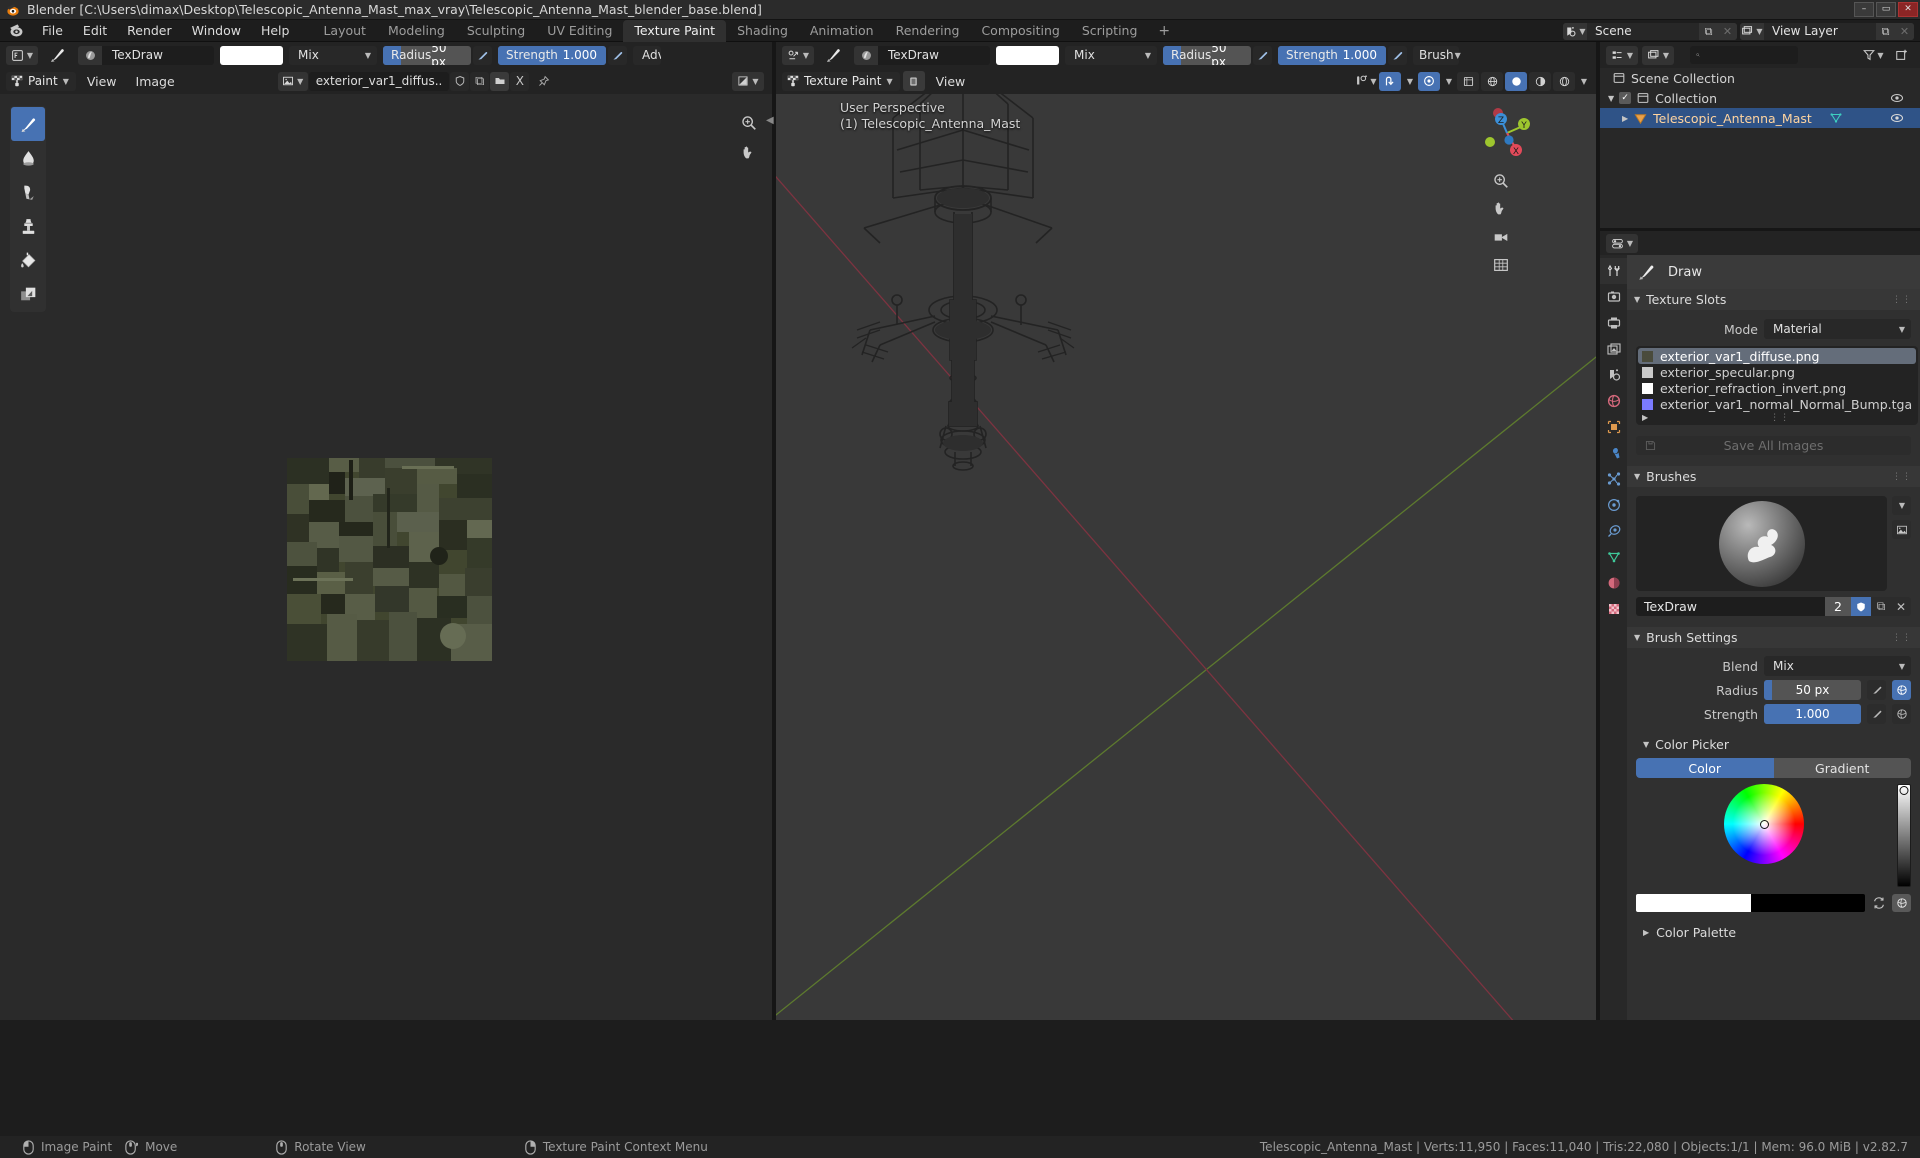 Image resolution: width=1920 pixels, height=1158 pixels. I want to click on viewport-shading-material, so click(1540, 81).